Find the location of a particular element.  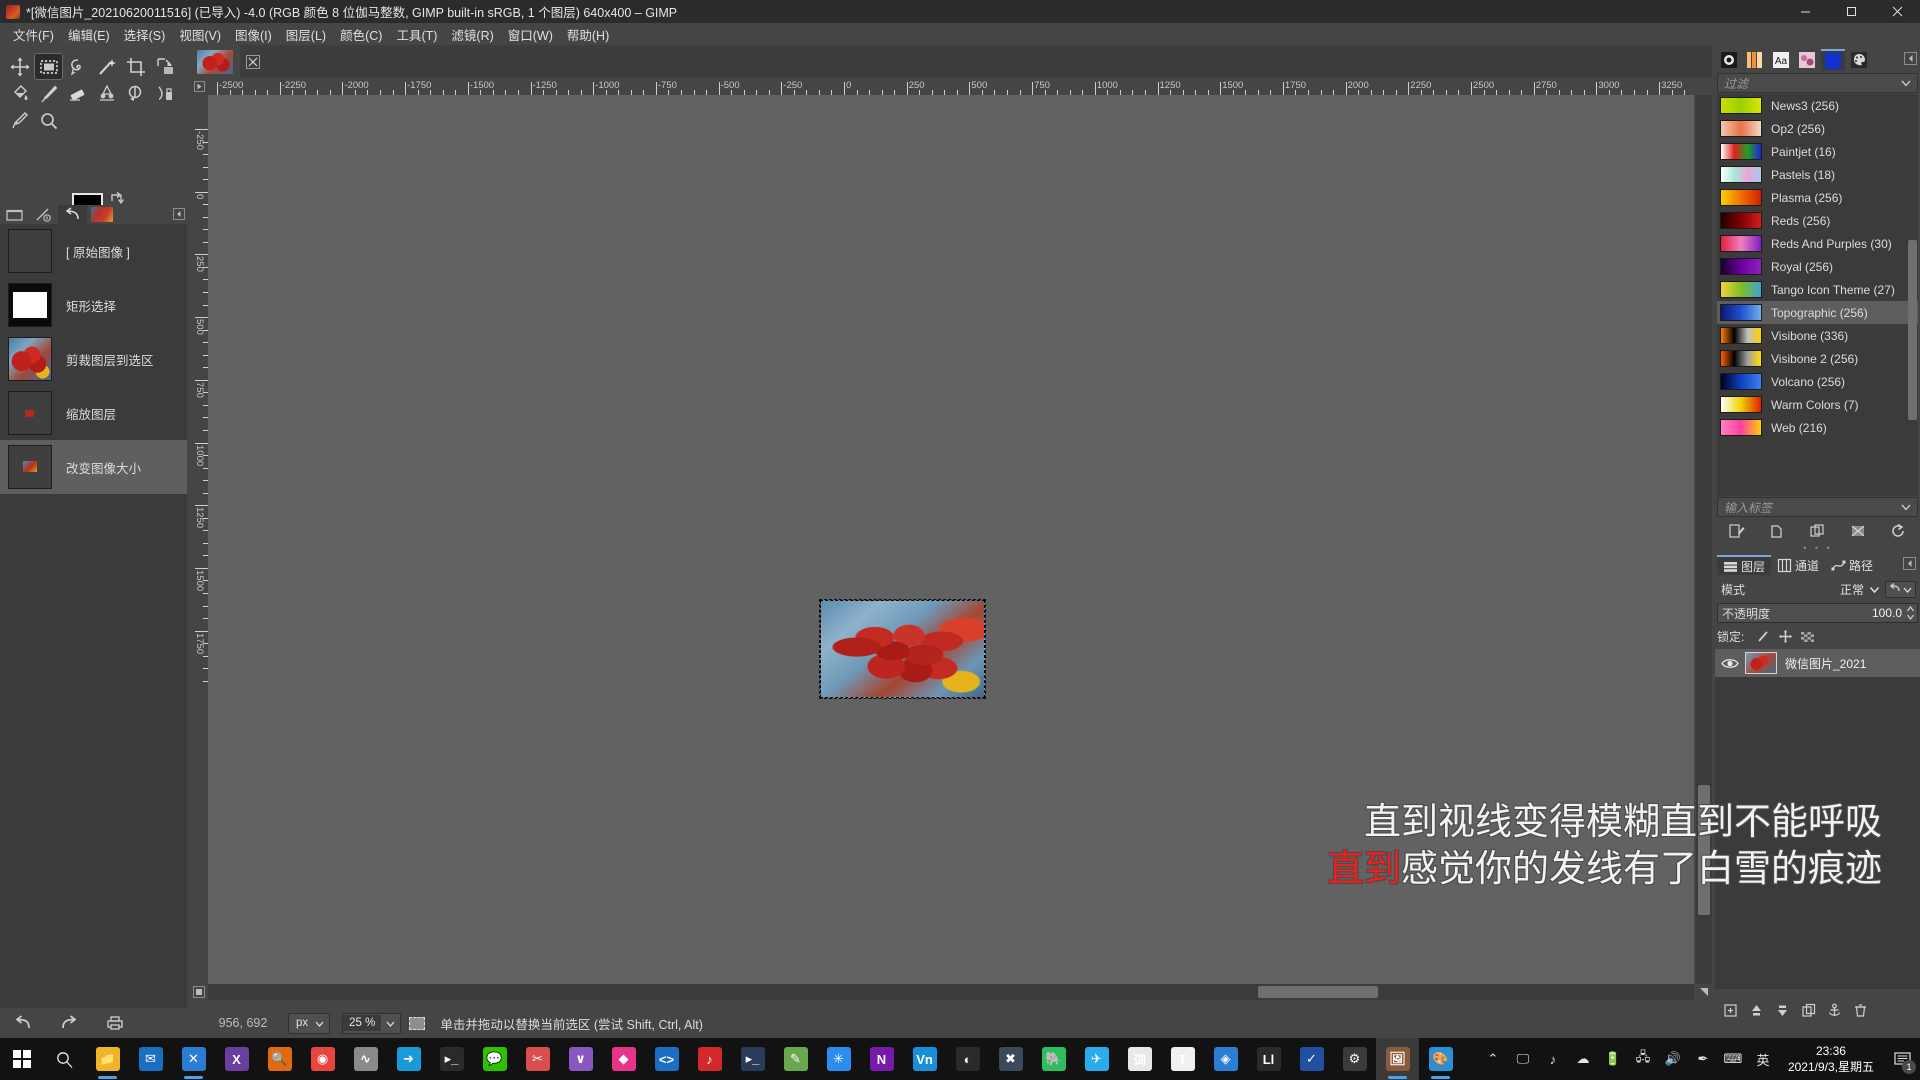

onenote-icon: N is located at coordinates (881, 1059).